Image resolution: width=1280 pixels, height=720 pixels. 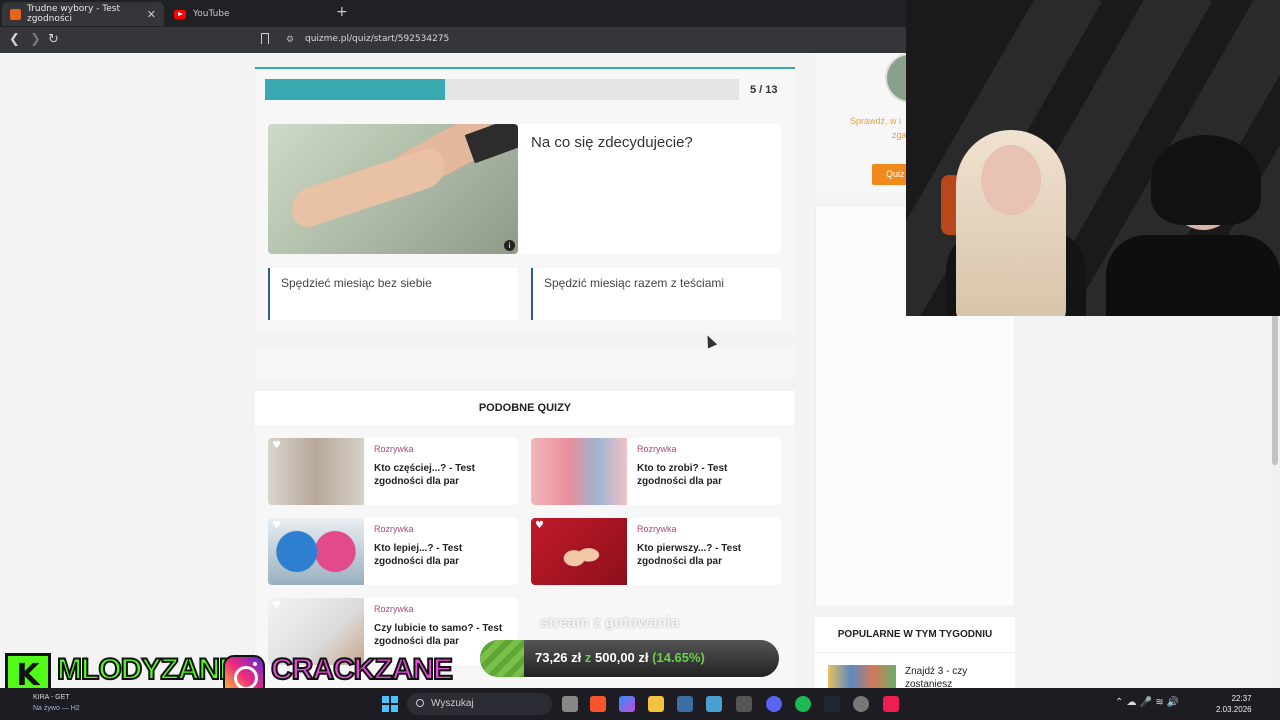 What do you see at coordinates (915, 635) in the screenshot?
I see `section-heading: POPULARNE W TYM TYGODNIU` at bounding box center [915, 635].